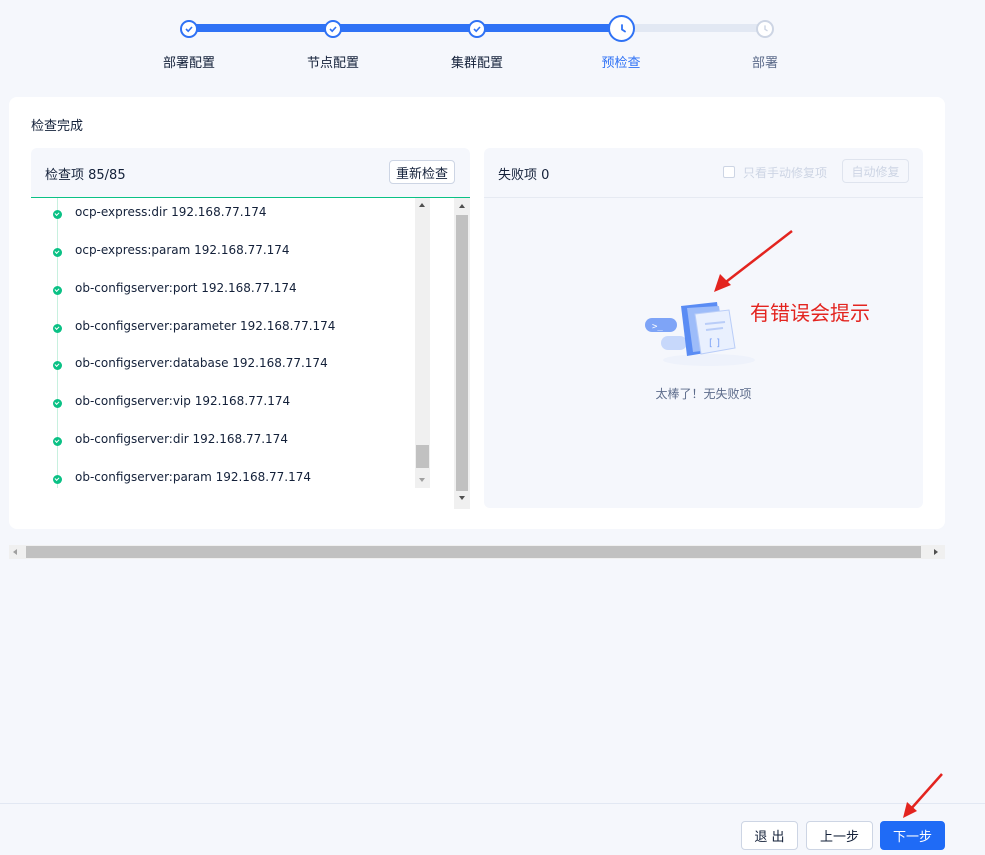  I want to click on stepper-track-done, so click(405, 28).